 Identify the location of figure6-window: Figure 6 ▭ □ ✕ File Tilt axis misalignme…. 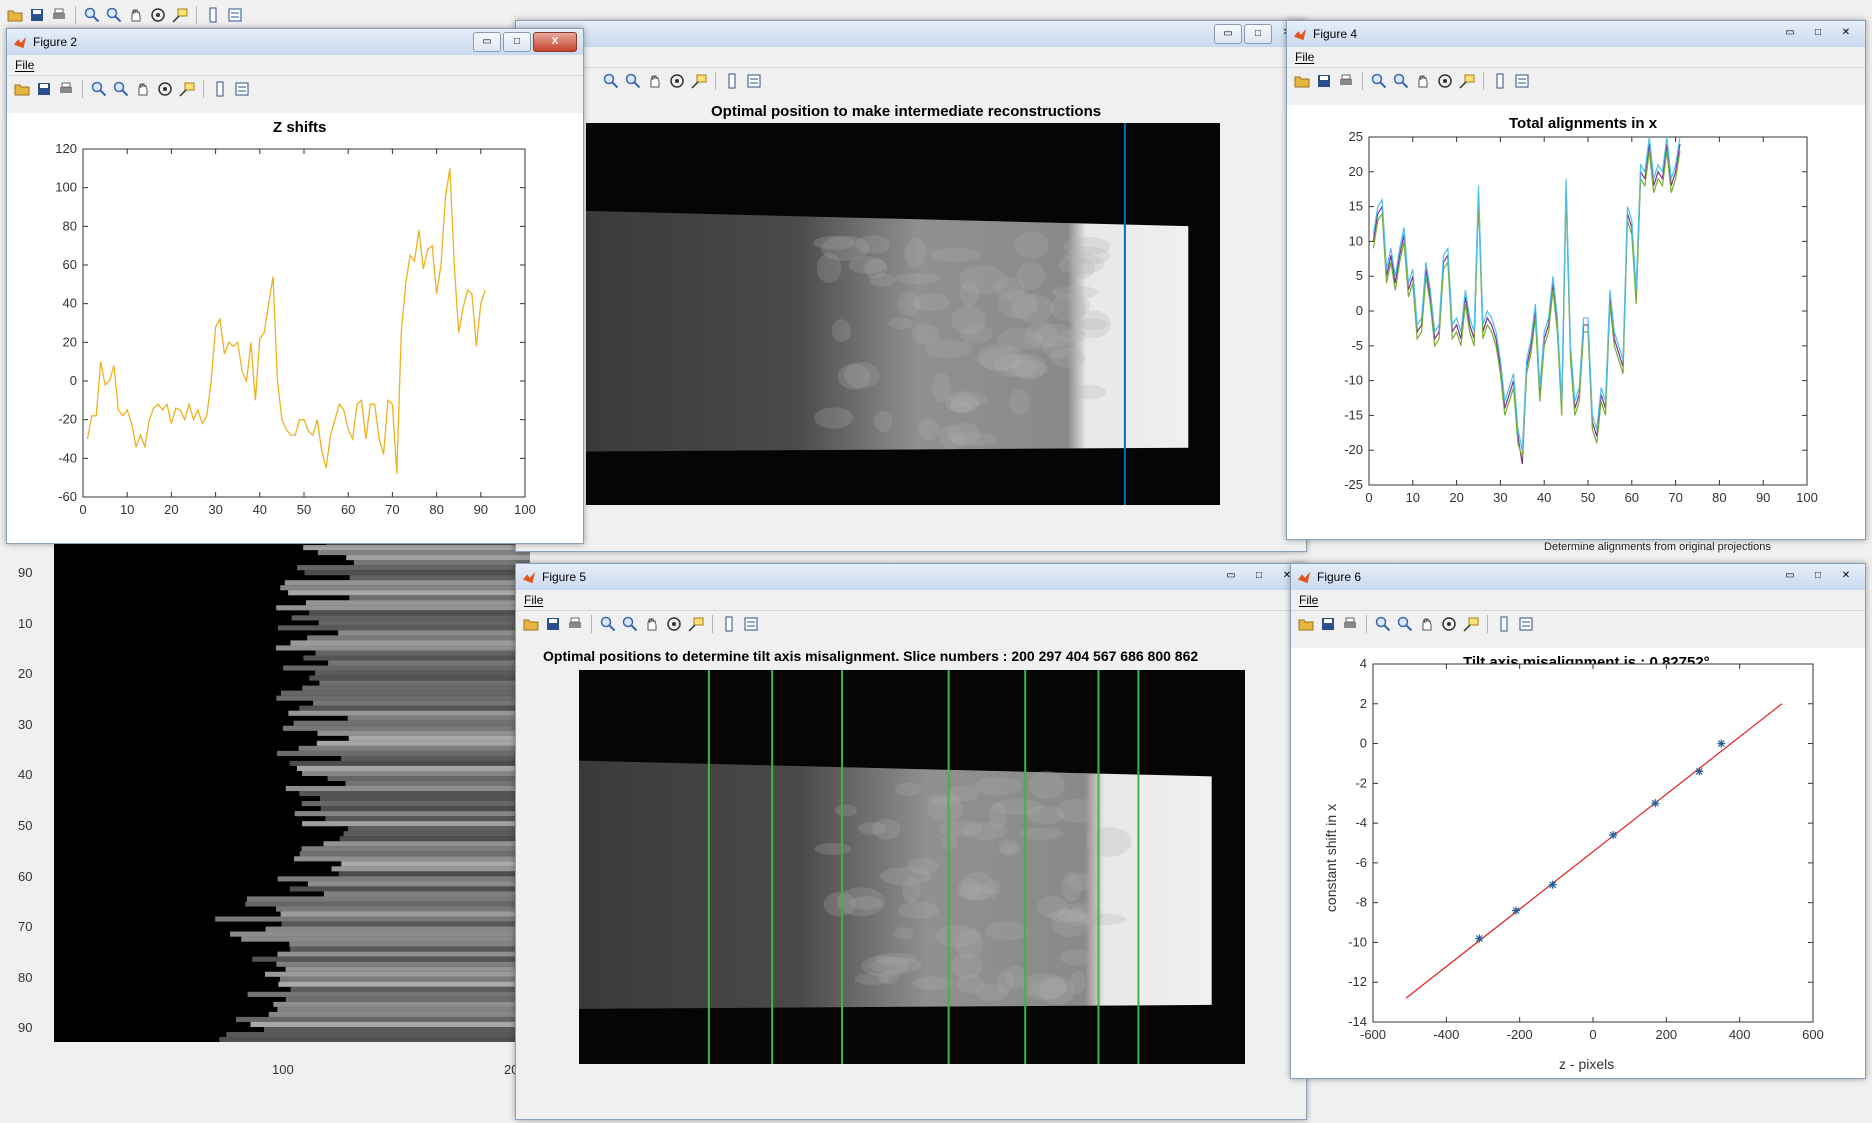
(1578, 821).